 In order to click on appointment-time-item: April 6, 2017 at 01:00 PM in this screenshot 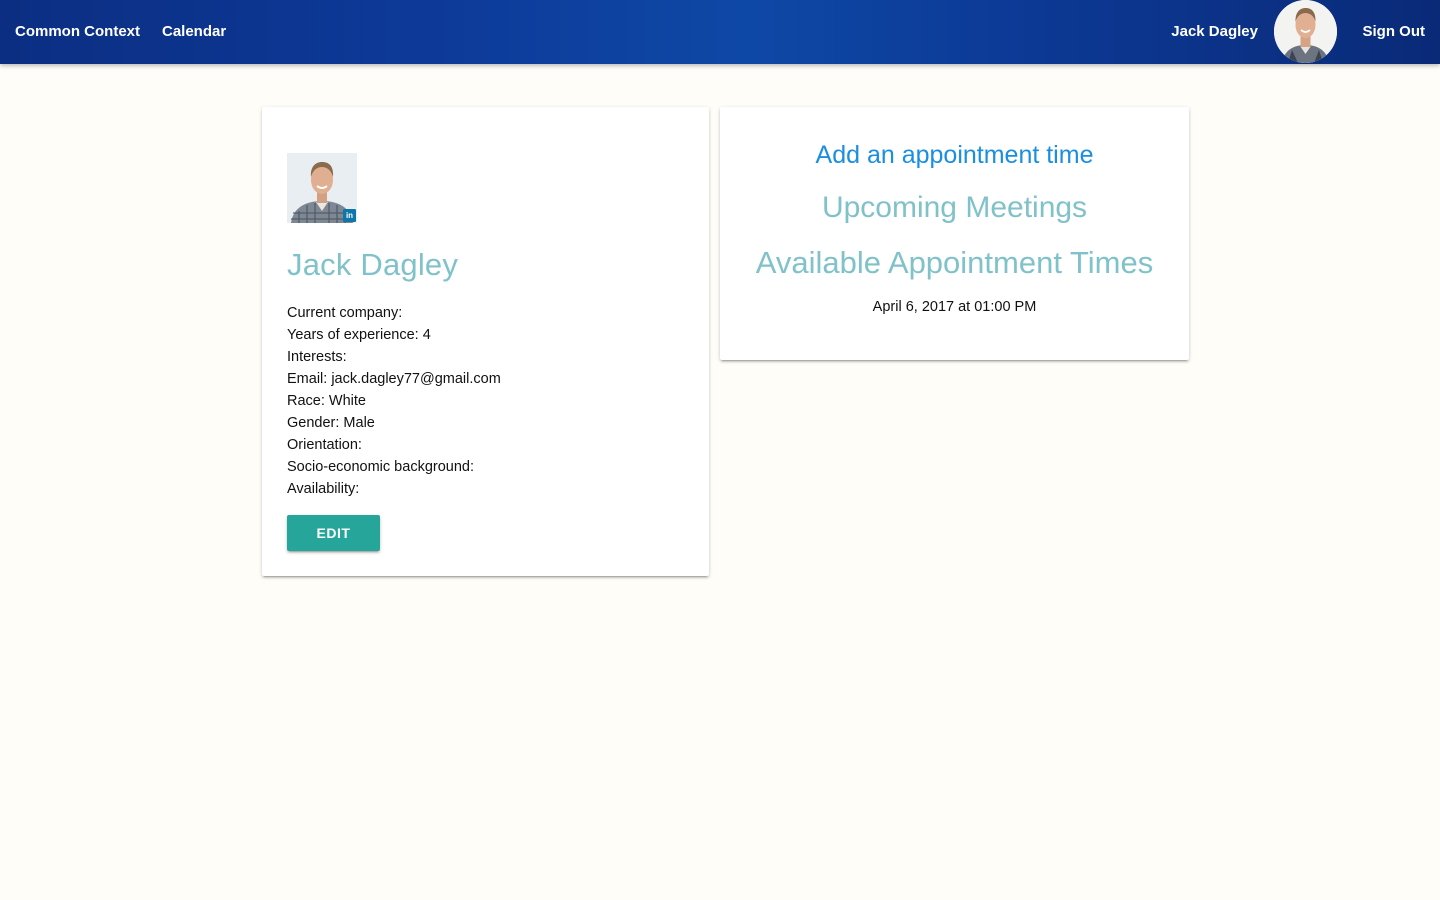, I will do `click(954, 307)`.